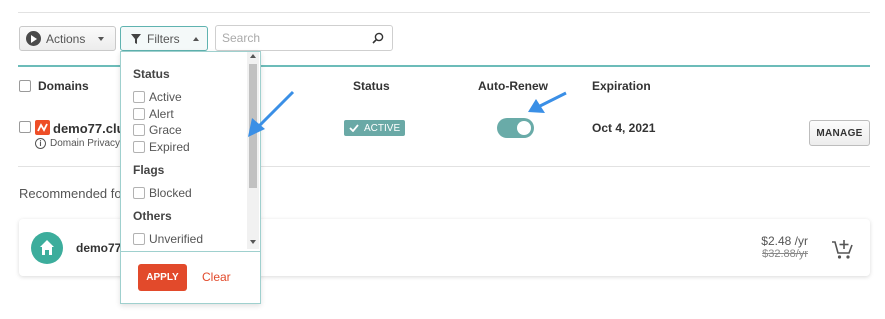  Describe the element at coordinates (33, 38) in the screenshot. I see `play-circle-icon` at that location.